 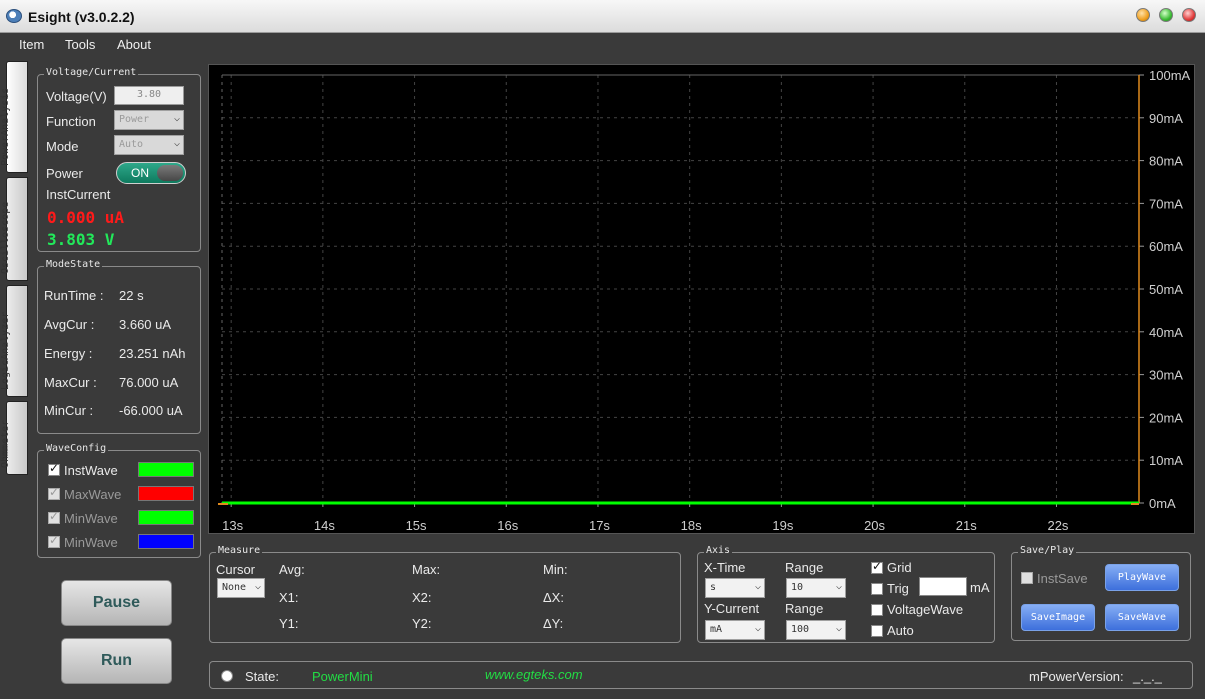 I want to click on playwave-button: PlayWave, so click(x=1142, y=577).